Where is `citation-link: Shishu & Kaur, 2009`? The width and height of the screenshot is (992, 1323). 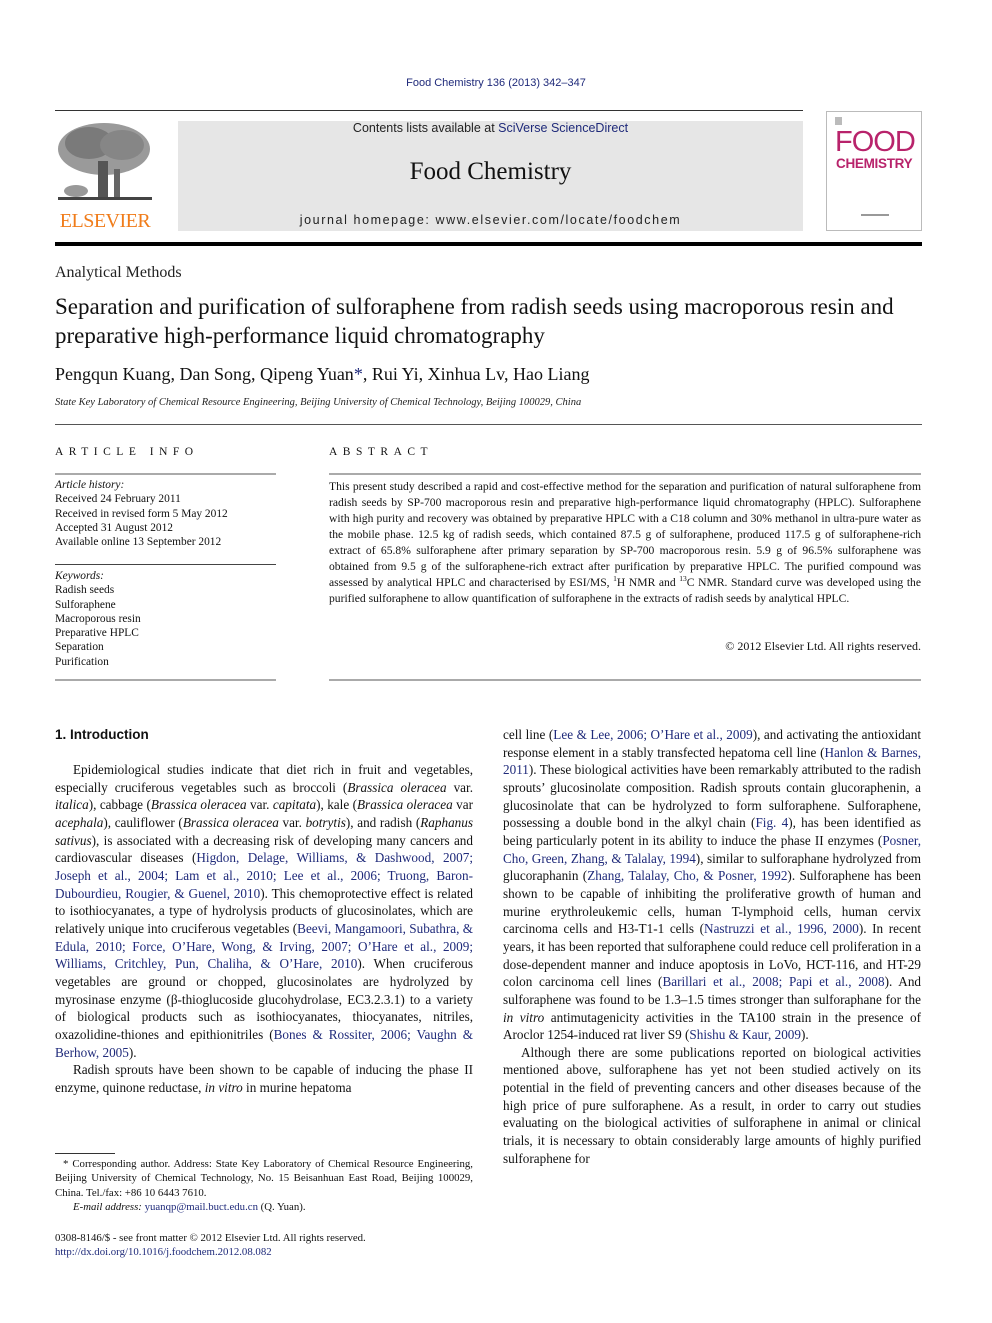
citation-link: Shishu & Kaur, 2009 is located at coordinates (745, 1034).